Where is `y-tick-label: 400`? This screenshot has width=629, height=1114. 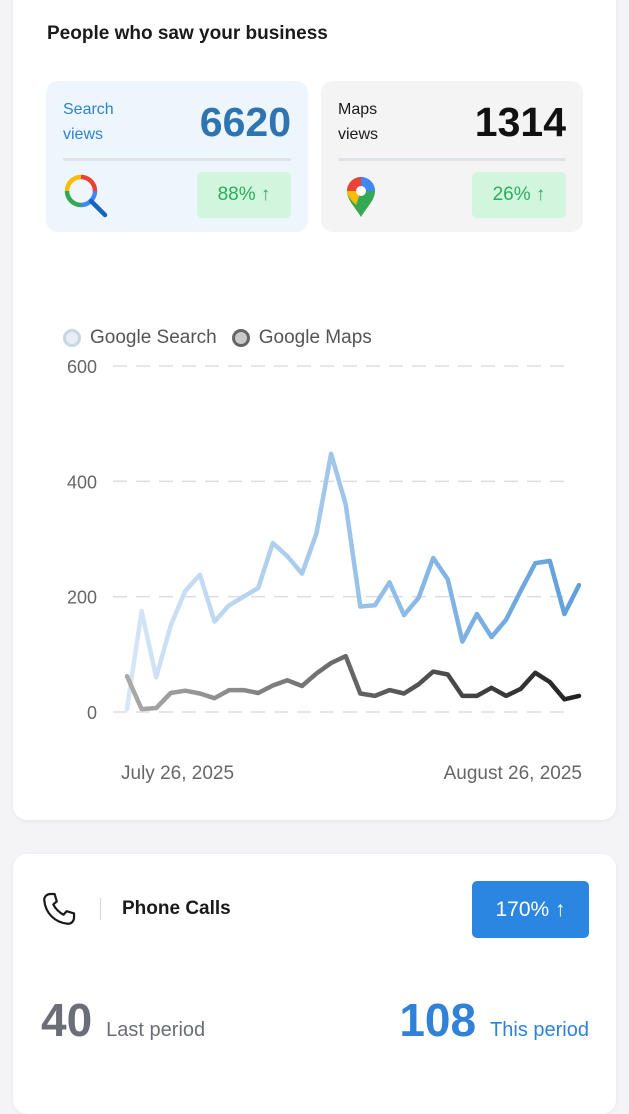 y-tick-label: 400 is located at coordinates (82, 482).